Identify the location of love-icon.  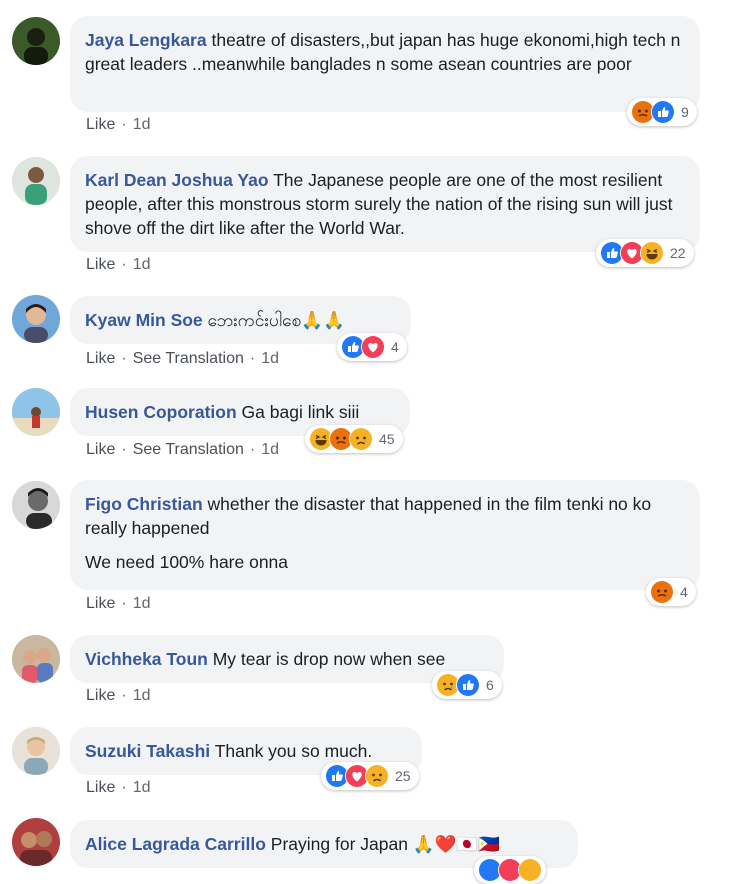
(373, 347).